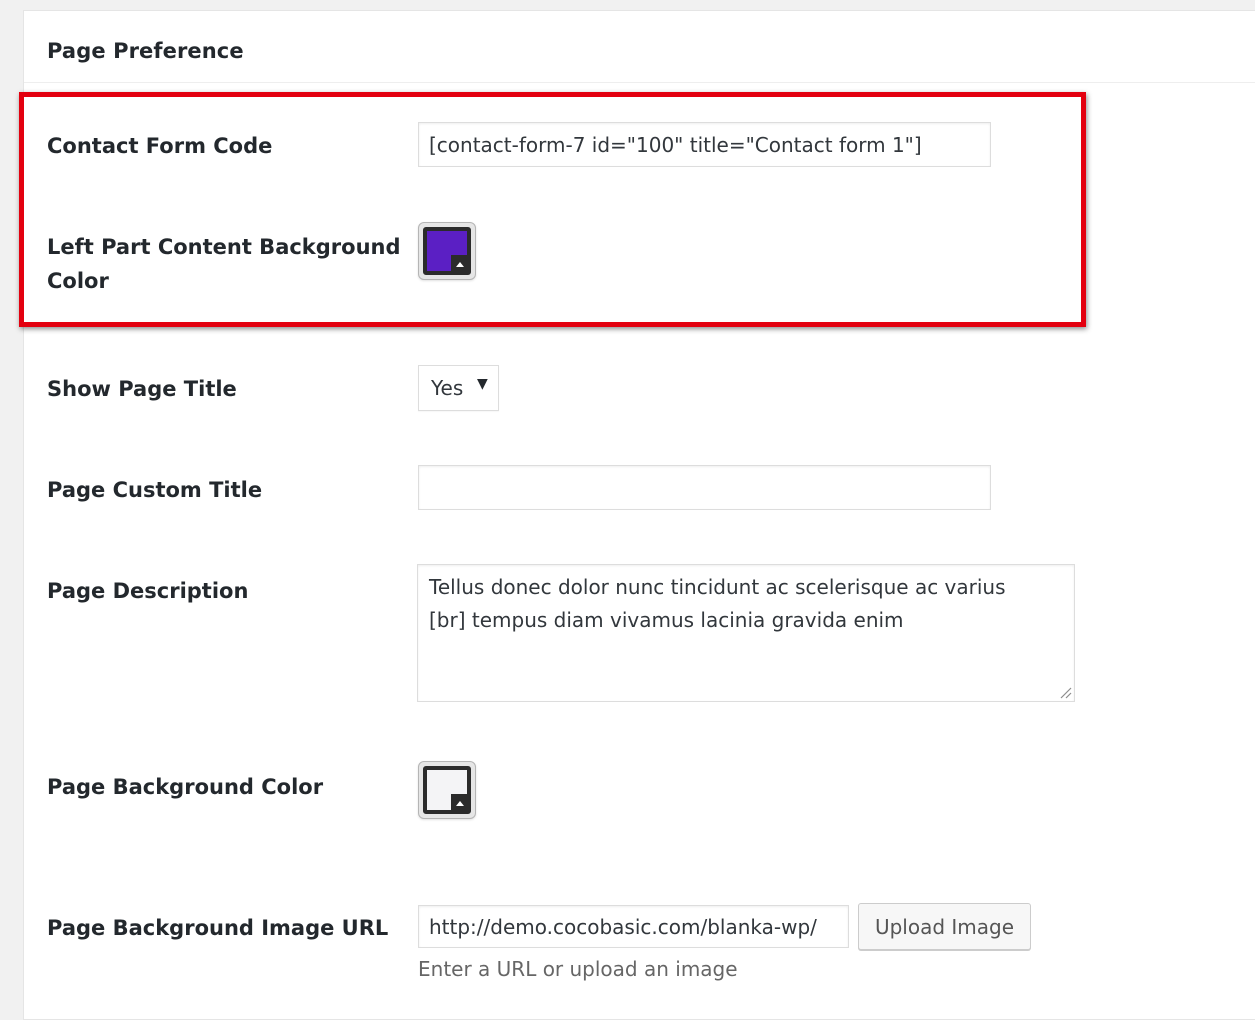 The width and height of the screenshot is (1255, 1020). I want to click on left-part-bg-color-label: Left Part Content Background Color, so click(224, 264).